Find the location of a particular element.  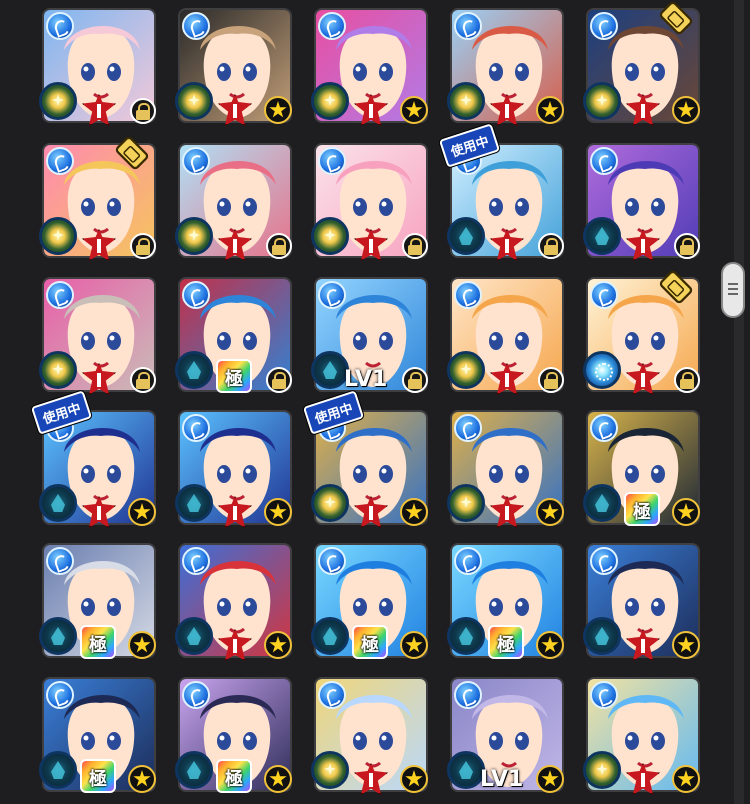

level-label: LV1 is located at coordinates (502, 779).